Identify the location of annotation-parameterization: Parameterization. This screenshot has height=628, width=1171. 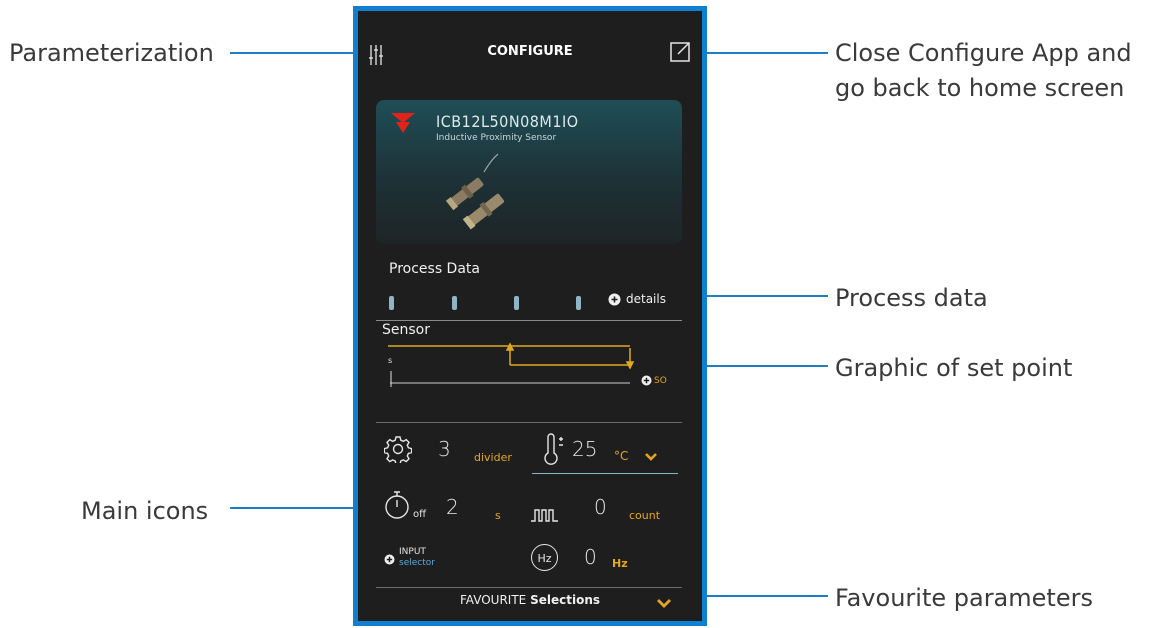
(111, 53).